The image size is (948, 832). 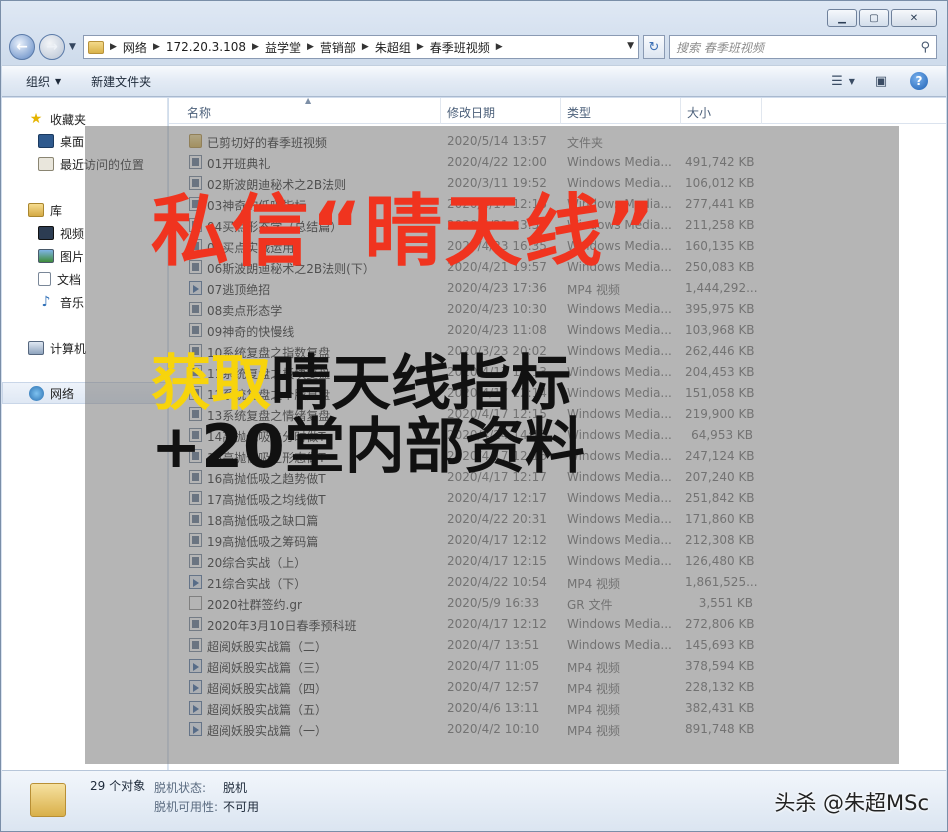 What do you see at coordinates (72, 302) in the screenshot?
I see `sidebar-item-label: 音乐` at bounding box center [72, 302].